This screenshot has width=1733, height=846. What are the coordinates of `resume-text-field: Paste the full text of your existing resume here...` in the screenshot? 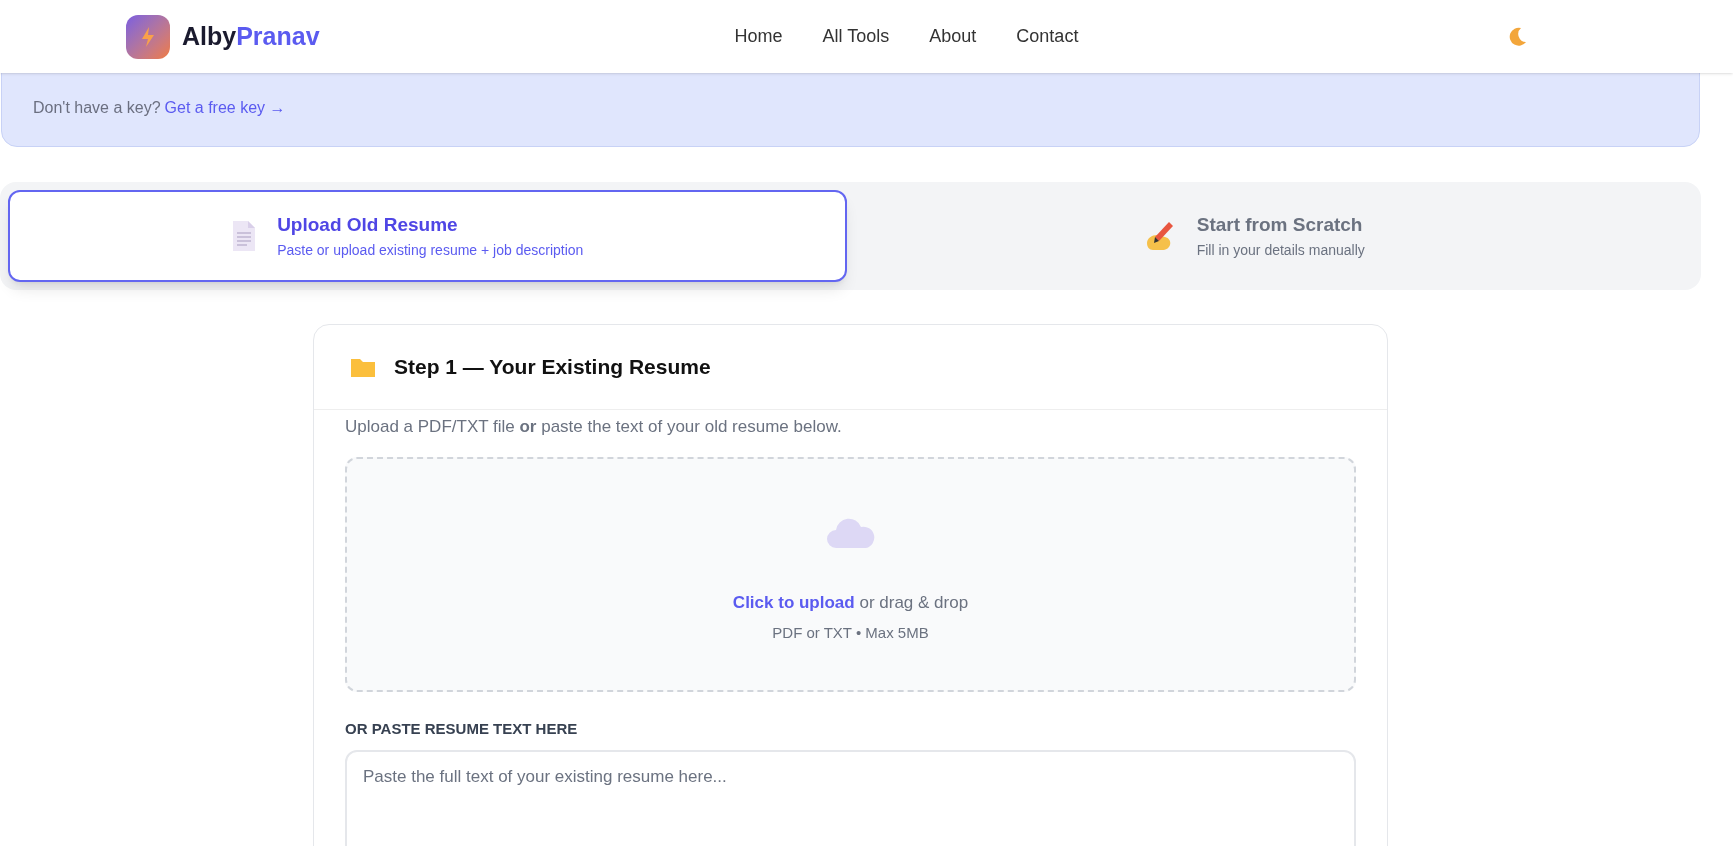 It's located at (850, 798).